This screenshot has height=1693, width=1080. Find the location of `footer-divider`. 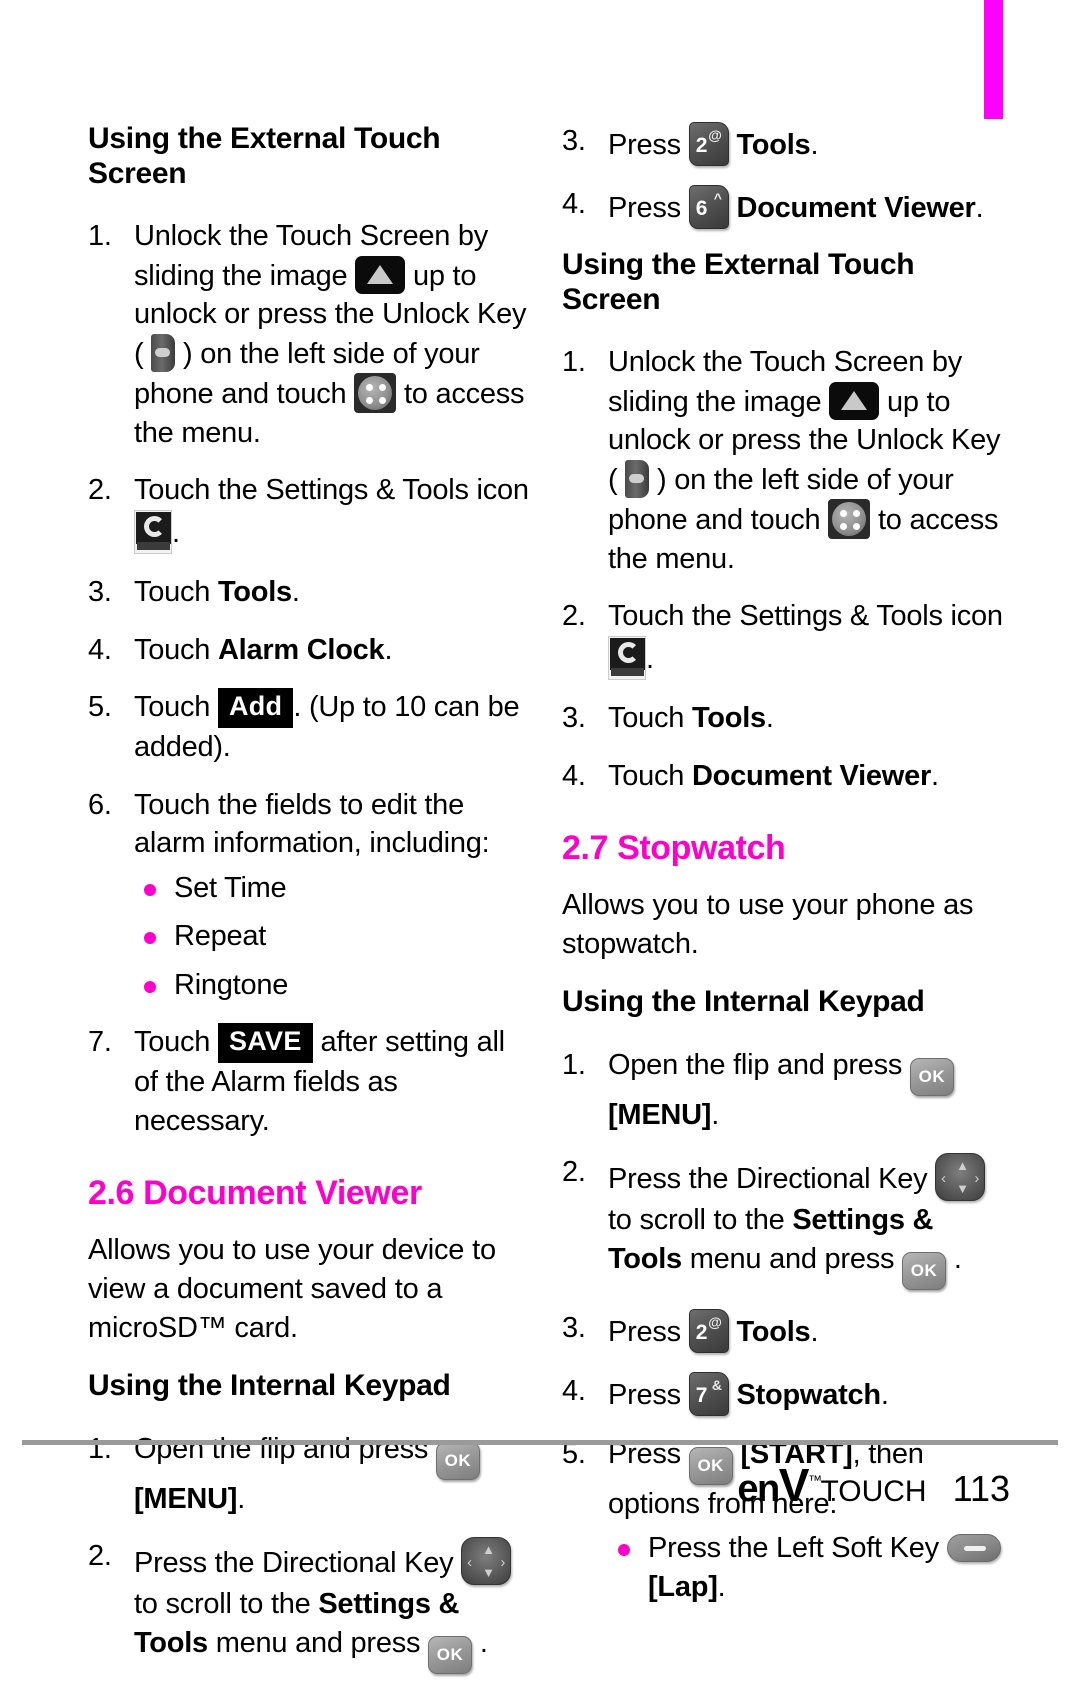

footer-divider is located at coordinates (540, 1442).